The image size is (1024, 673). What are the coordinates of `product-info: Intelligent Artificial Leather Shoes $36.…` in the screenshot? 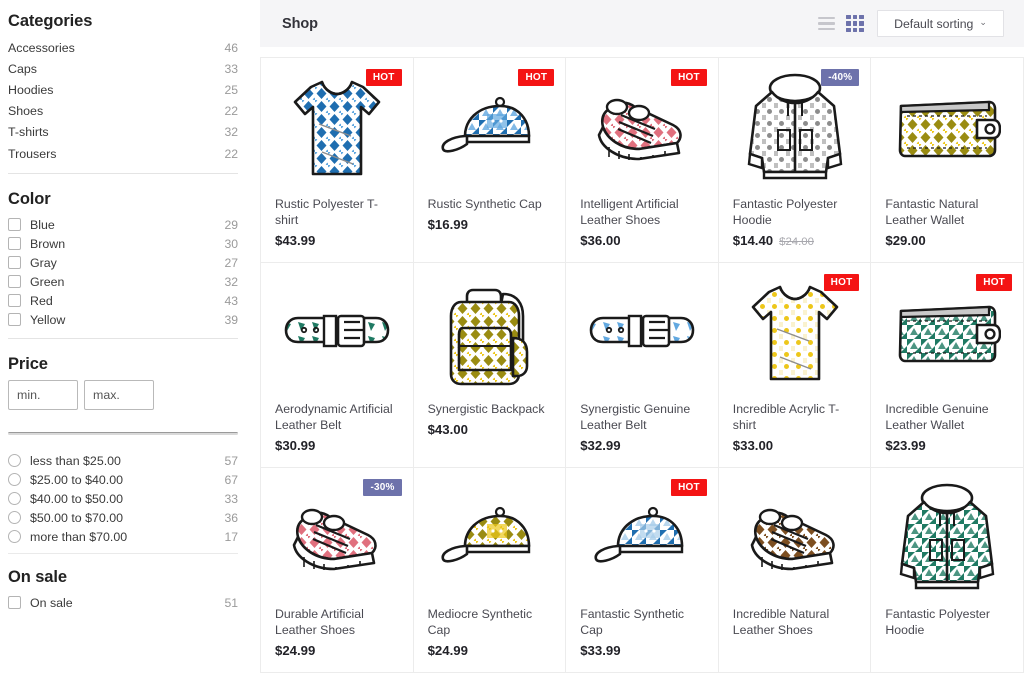 It's located at (642, 222).